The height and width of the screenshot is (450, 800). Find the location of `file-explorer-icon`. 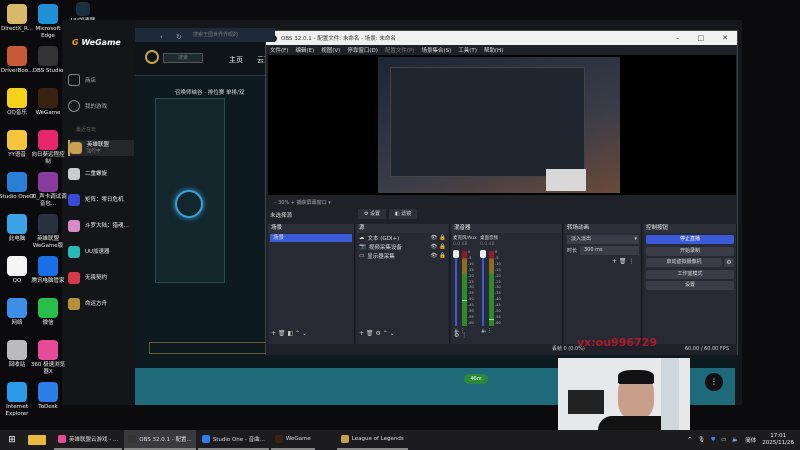

file-explorer-icon is located at coordinates (37, 440).